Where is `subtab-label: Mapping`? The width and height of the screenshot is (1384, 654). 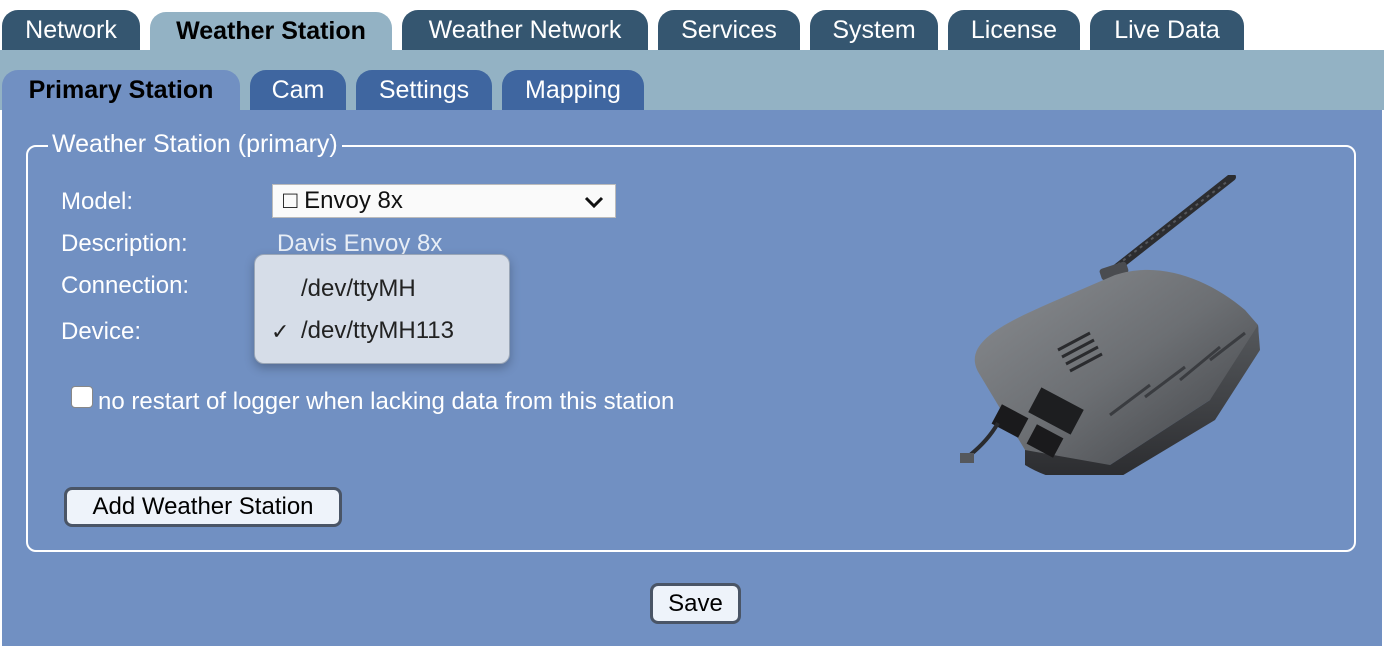
subtab-label: Mapping is located at coordinates (573, 89).